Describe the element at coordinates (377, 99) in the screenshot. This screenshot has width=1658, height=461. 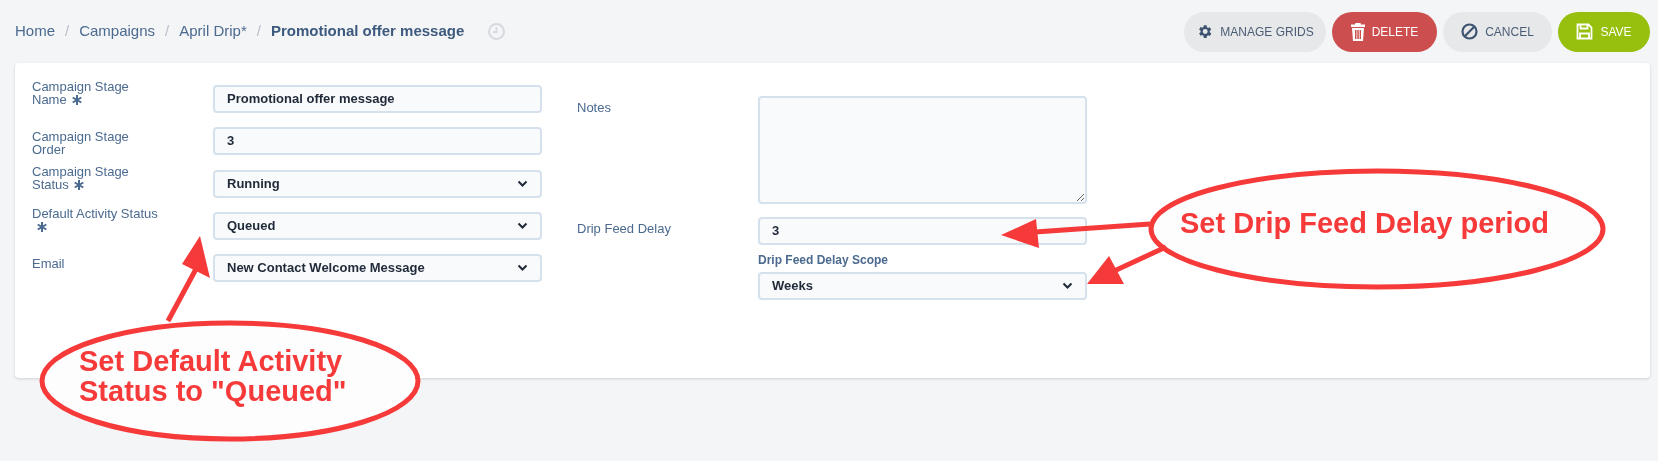
I see `stage-name-field: Promotional offer message` at that location.